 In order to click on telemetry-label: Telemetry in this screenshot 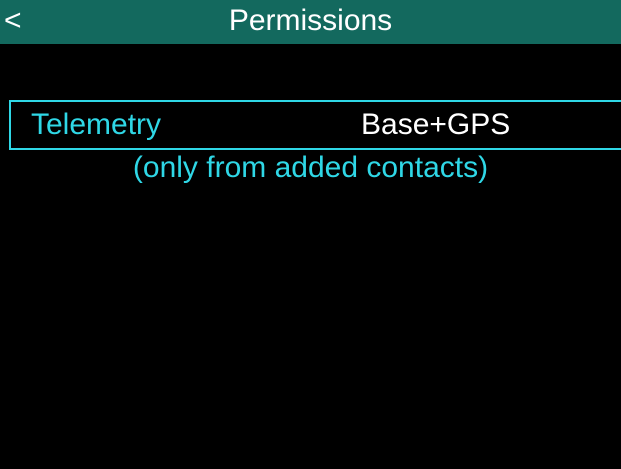, I will do `click(96, 124)`.